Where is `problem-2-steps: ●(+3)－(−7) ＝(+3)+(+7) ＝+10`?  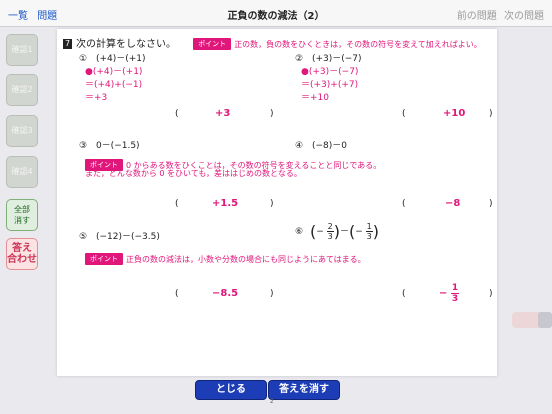
problem-2-steps: ●(+3)－(−7) ＝(+3)+(+7) ＝+10 is located at coordinates (329, 85).